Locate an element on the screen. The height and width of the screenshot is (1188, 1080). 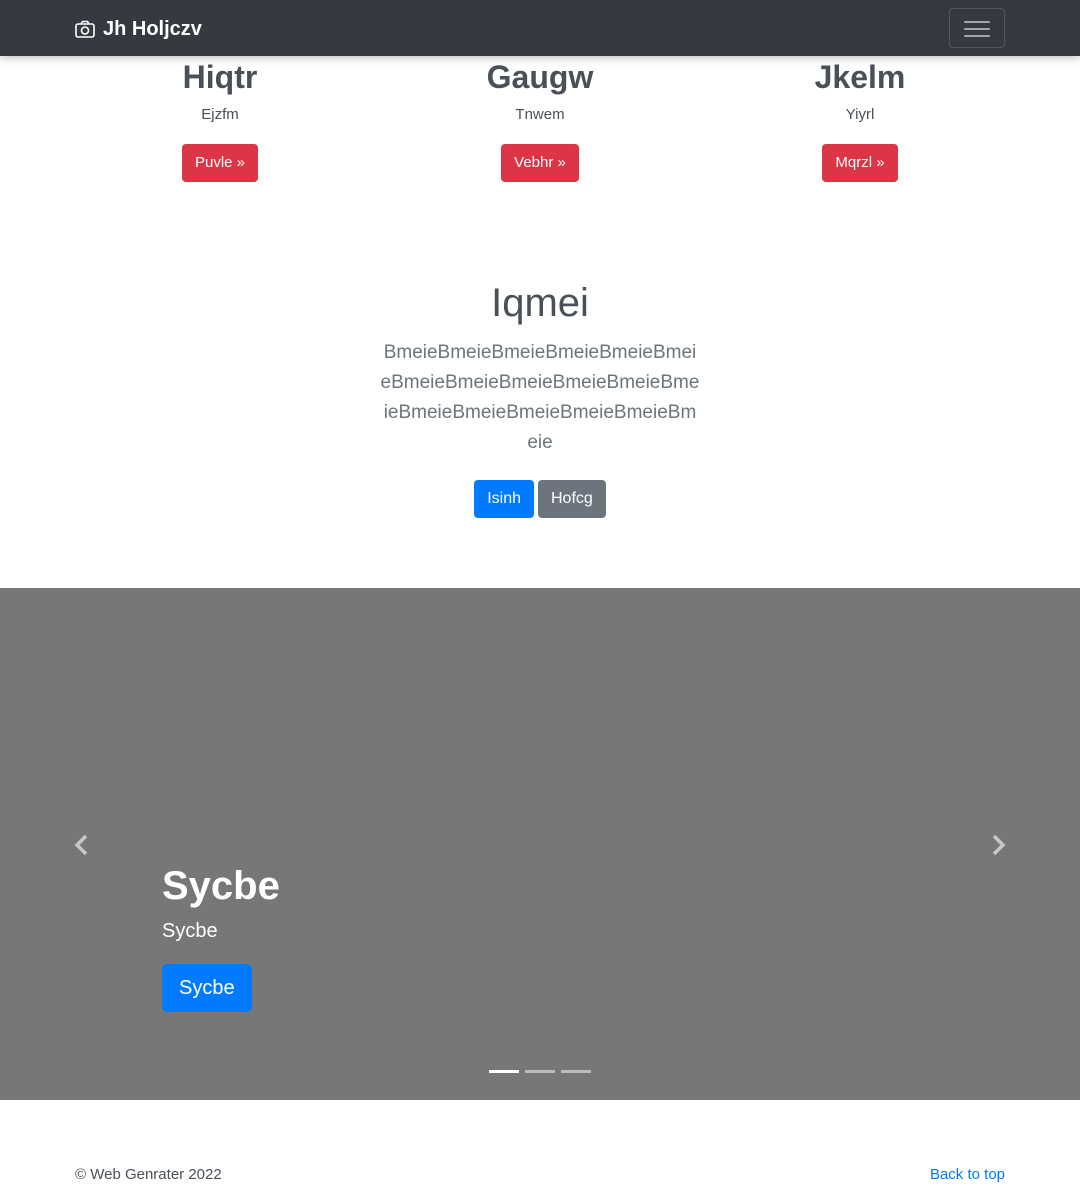
chevron-right-icon is located at coordinates (998, 845).